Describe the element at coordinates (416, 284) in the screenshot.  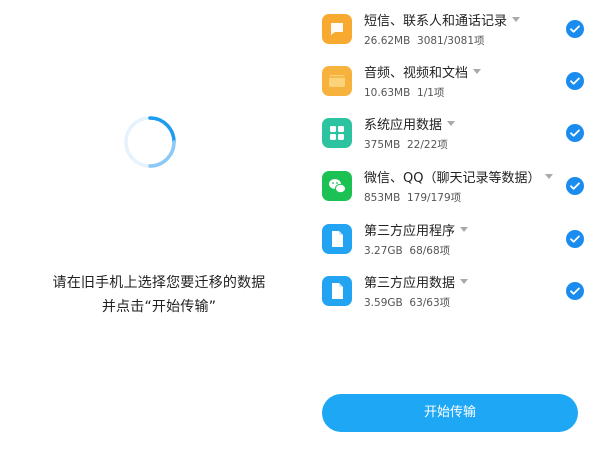
I see `data-item-title: 第三方应用数据` at that location.